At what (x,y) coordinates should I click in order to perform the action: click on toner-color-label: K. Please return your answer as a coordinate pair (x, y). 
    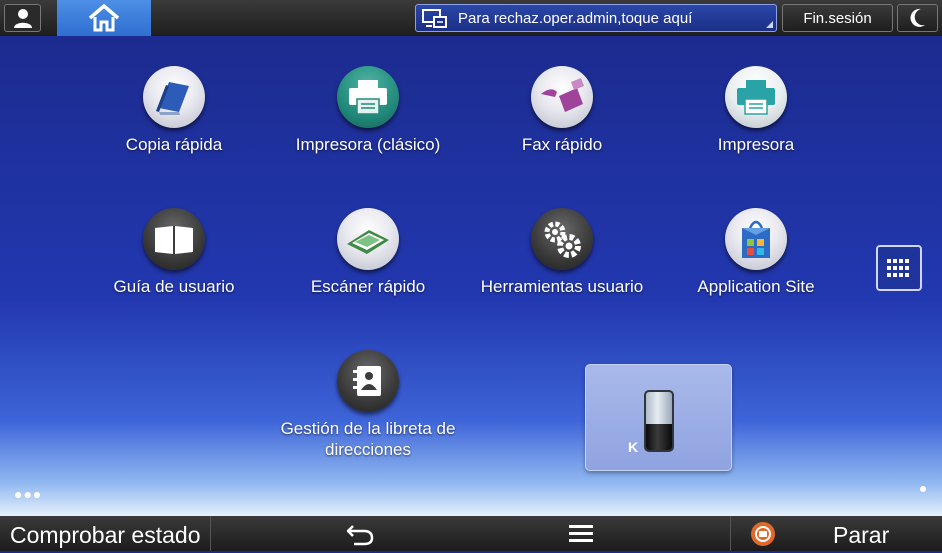
    Looking at the image, I should click on (633, 447).